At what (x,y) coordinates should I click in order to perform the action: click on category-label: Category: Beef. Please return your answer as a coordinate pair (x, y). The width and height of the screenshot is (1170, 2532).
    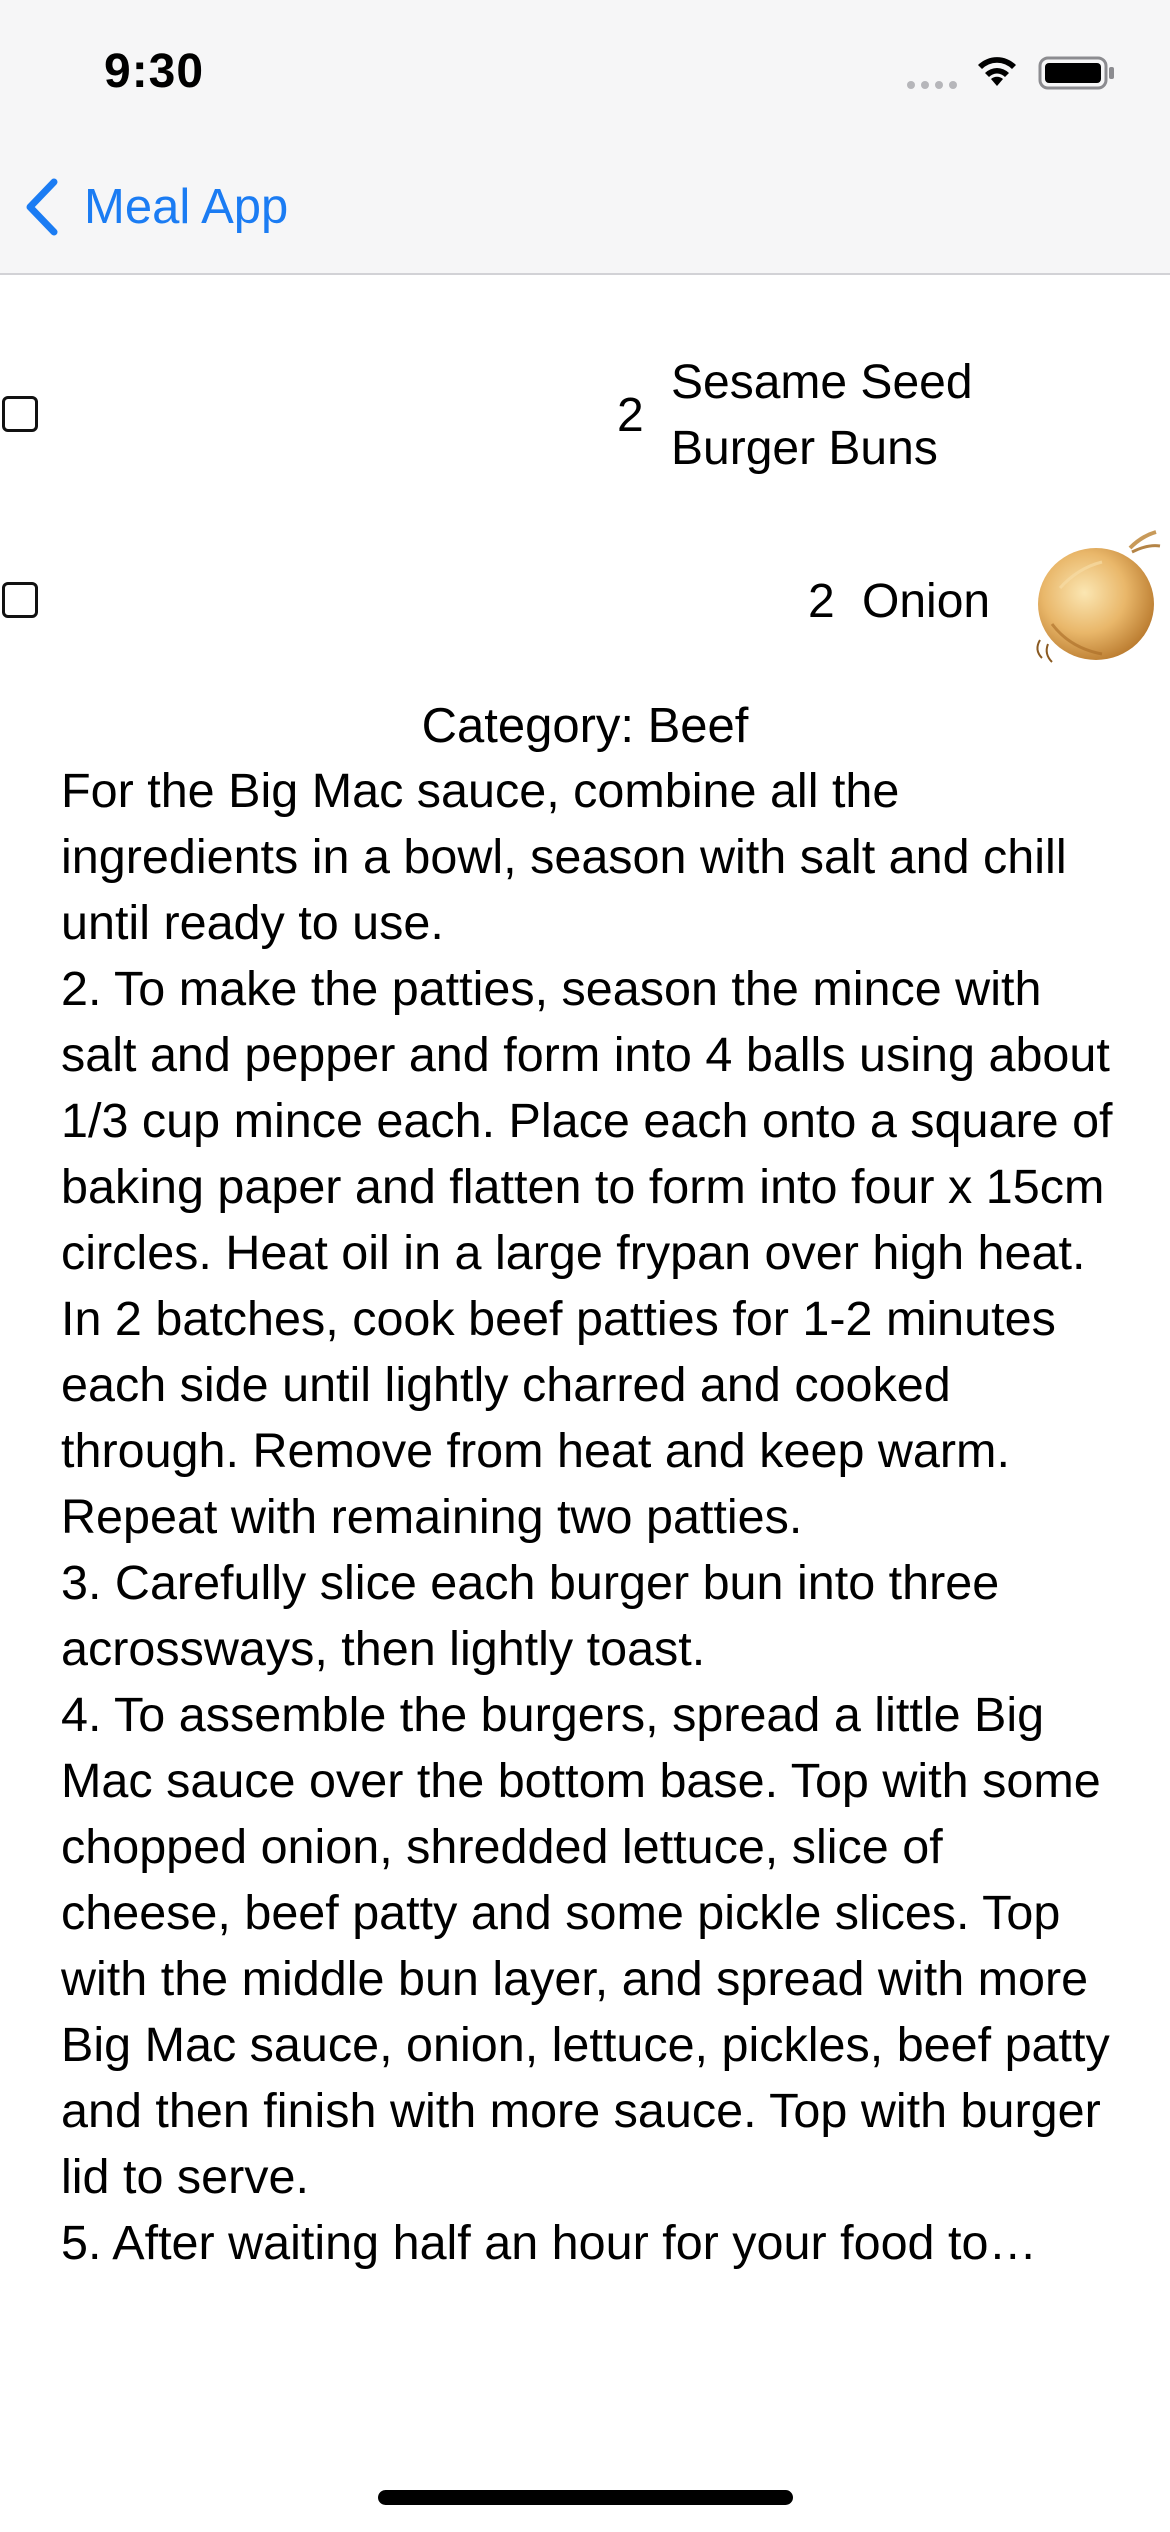
    Looking at the image, I should click on (585, 726).